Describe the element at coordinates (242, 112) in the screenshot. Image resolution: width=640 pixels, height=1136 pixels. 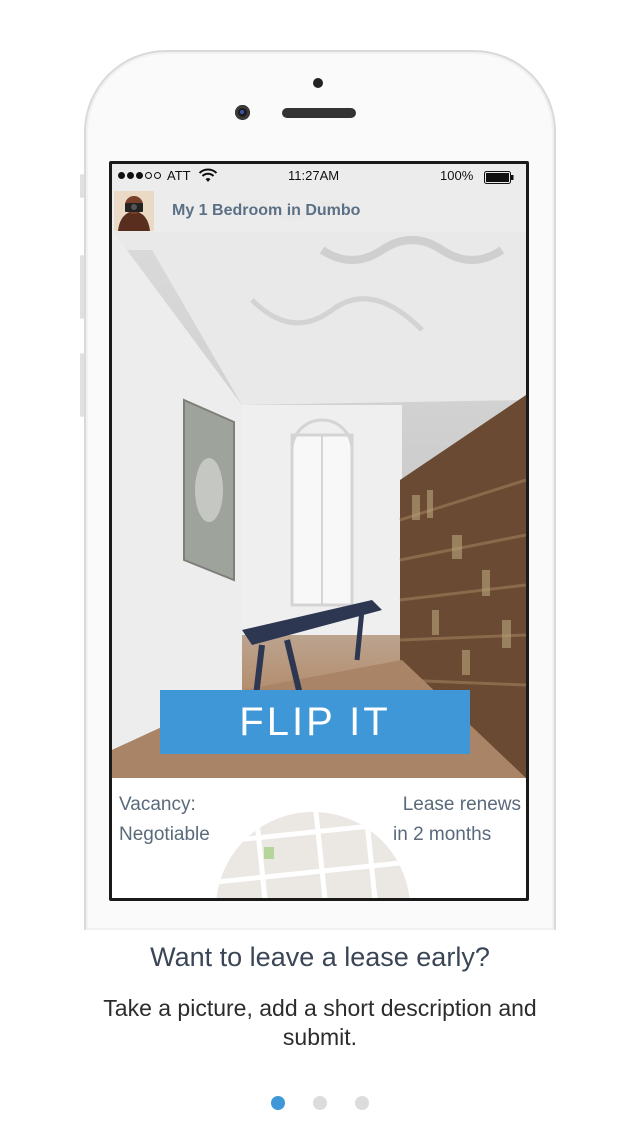
I see `front-camera-icon` at that location.